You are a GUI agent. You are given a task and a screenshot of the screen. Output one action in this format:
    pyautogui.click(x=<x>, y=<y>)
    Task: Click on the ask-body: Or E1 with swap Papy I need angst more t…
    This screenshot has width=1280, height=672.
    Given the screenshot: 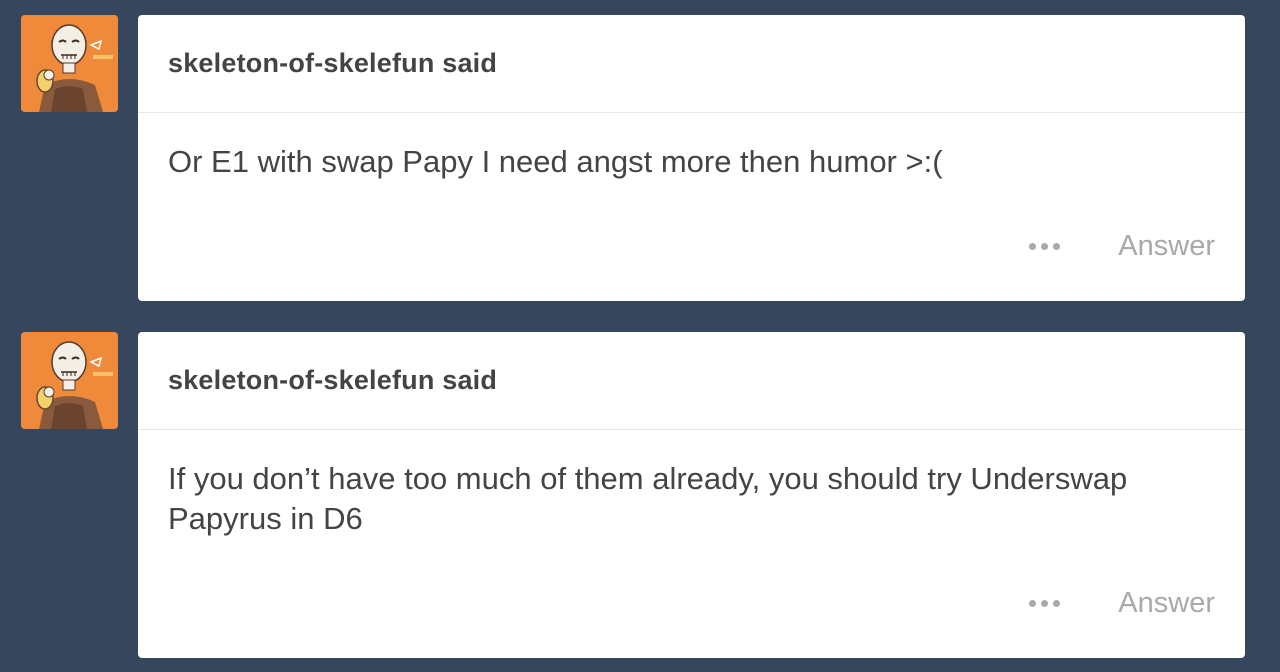 What is the action you would take?
    pyautogui.click(x=691, y=147)
    